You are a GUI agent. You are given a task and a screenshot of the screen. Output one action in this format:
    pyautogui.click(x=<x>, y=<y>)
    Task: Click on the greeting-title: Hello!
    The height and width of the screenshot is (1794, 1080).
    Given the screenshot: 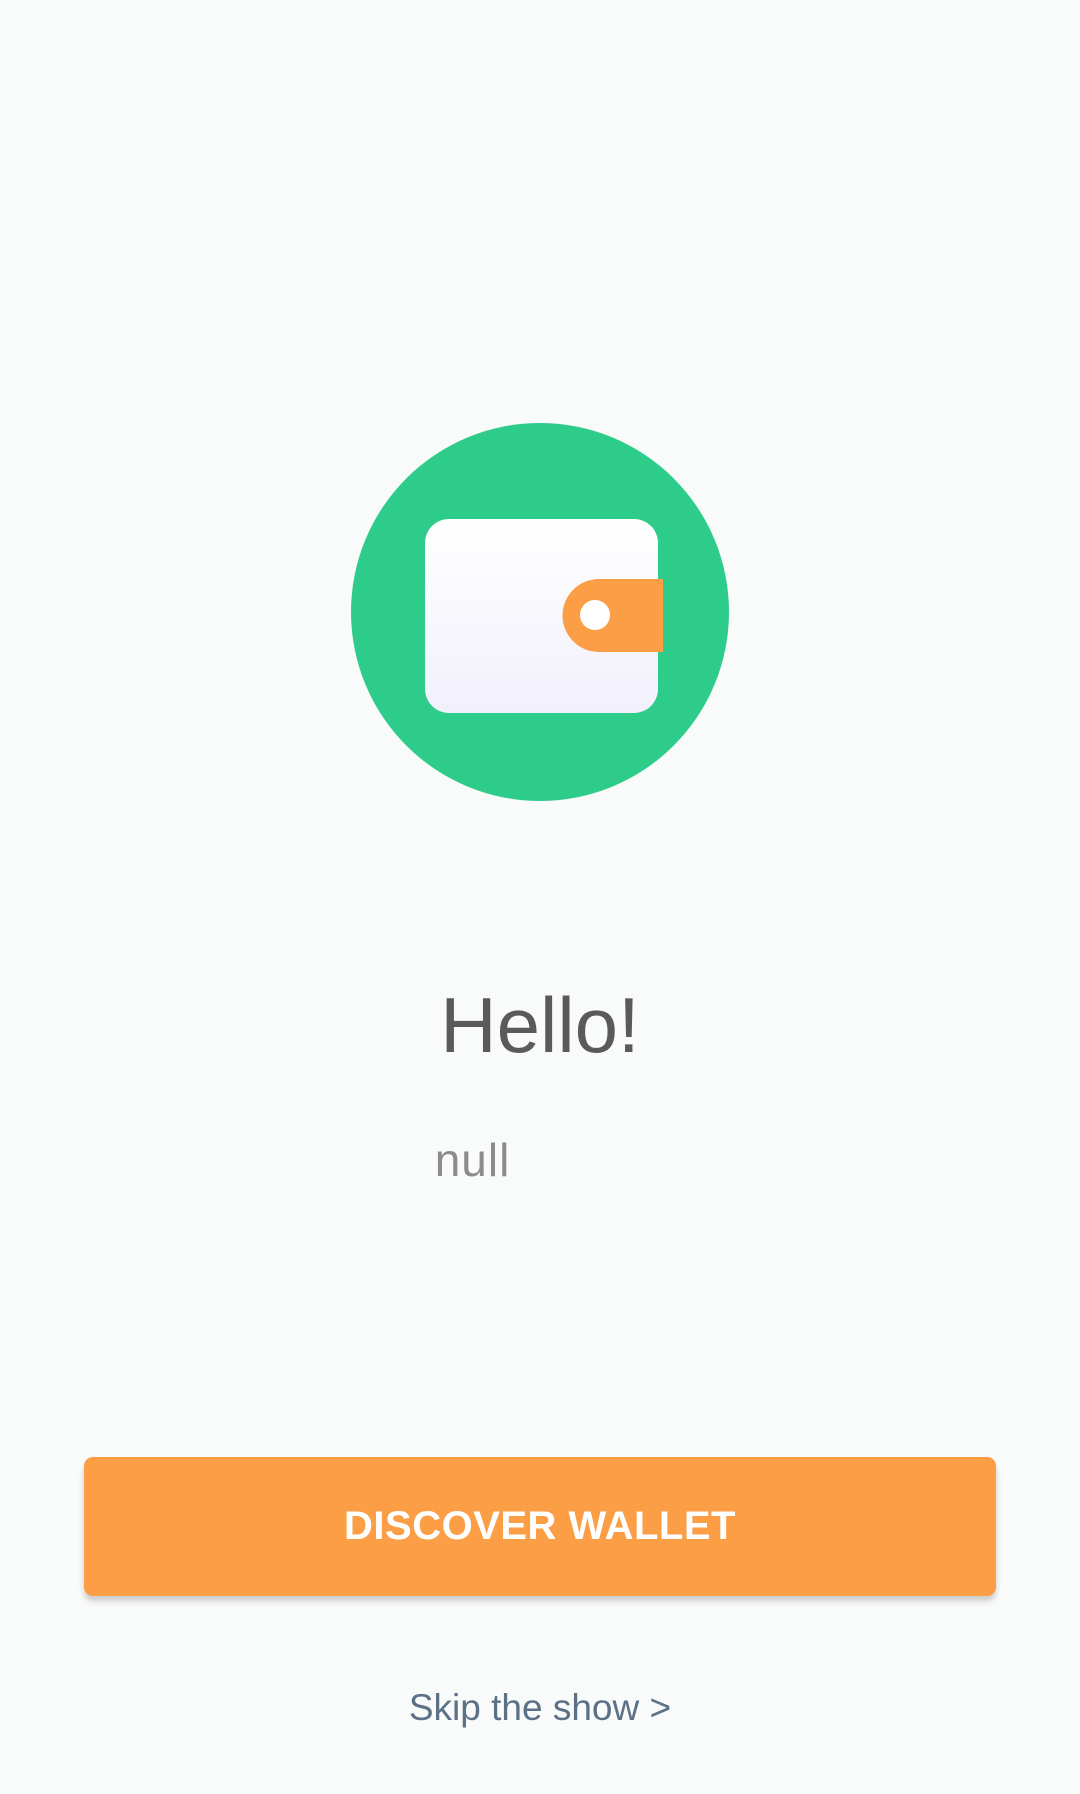 What is the action you would take?
    pyautogui.click(x=540, y=1025)
    